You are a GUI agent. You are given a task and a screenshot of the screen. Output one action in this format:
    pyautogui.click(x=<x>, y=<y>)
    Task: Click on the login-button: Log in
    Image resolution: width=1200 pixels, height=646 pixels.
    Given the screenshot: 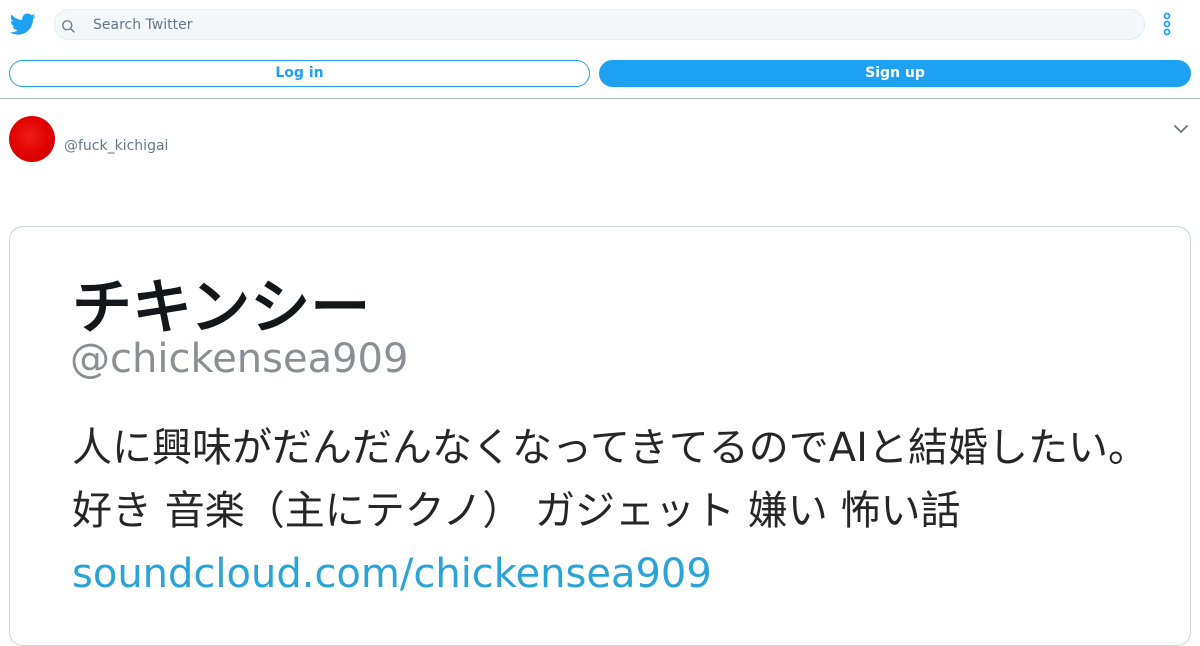 What is the action you would take?
    pyautogui.click(x=299, y=73)
    